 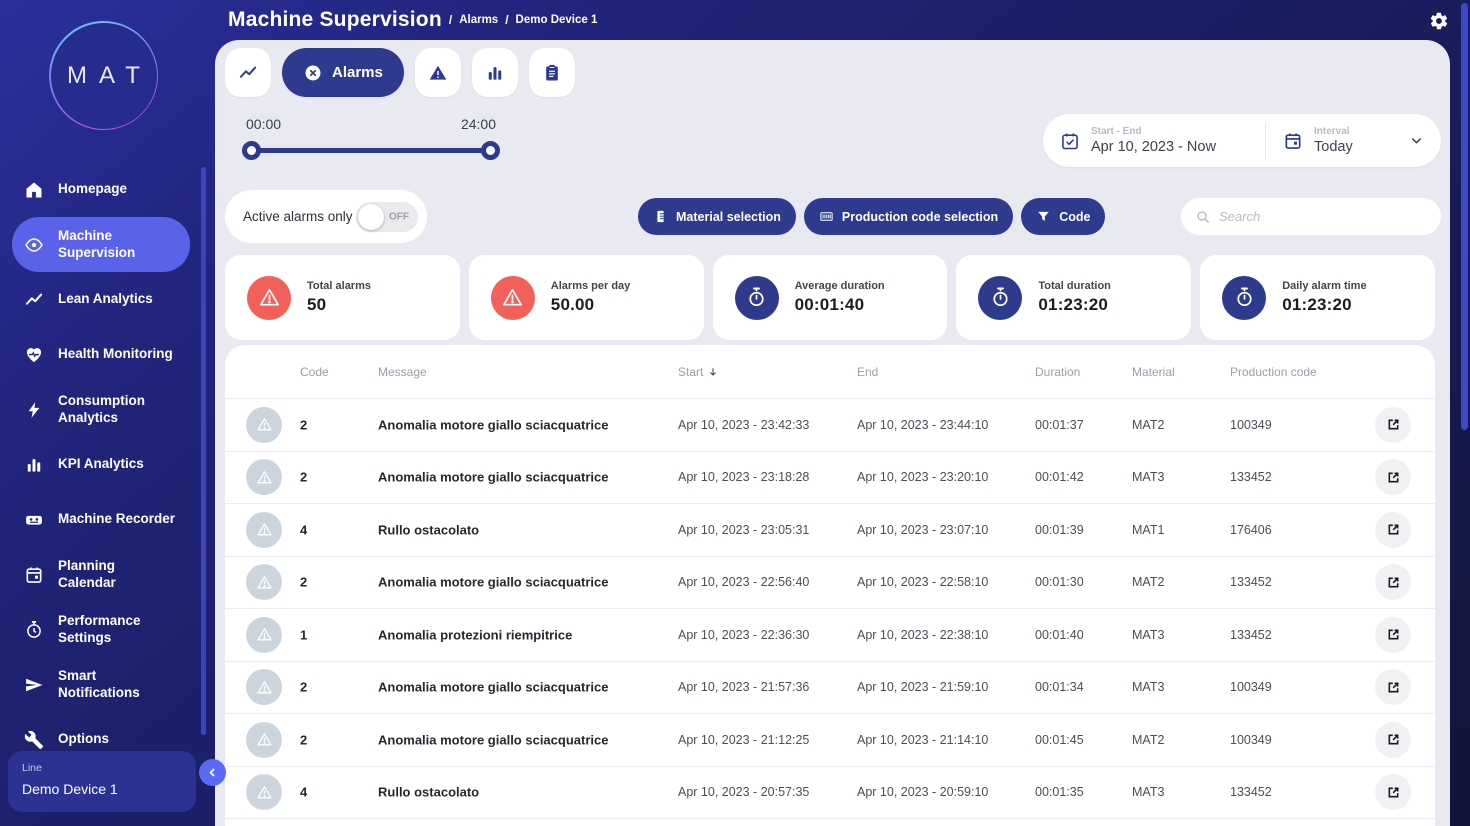 I want to click on page-scrollbar, so click(x=1464, y=216).